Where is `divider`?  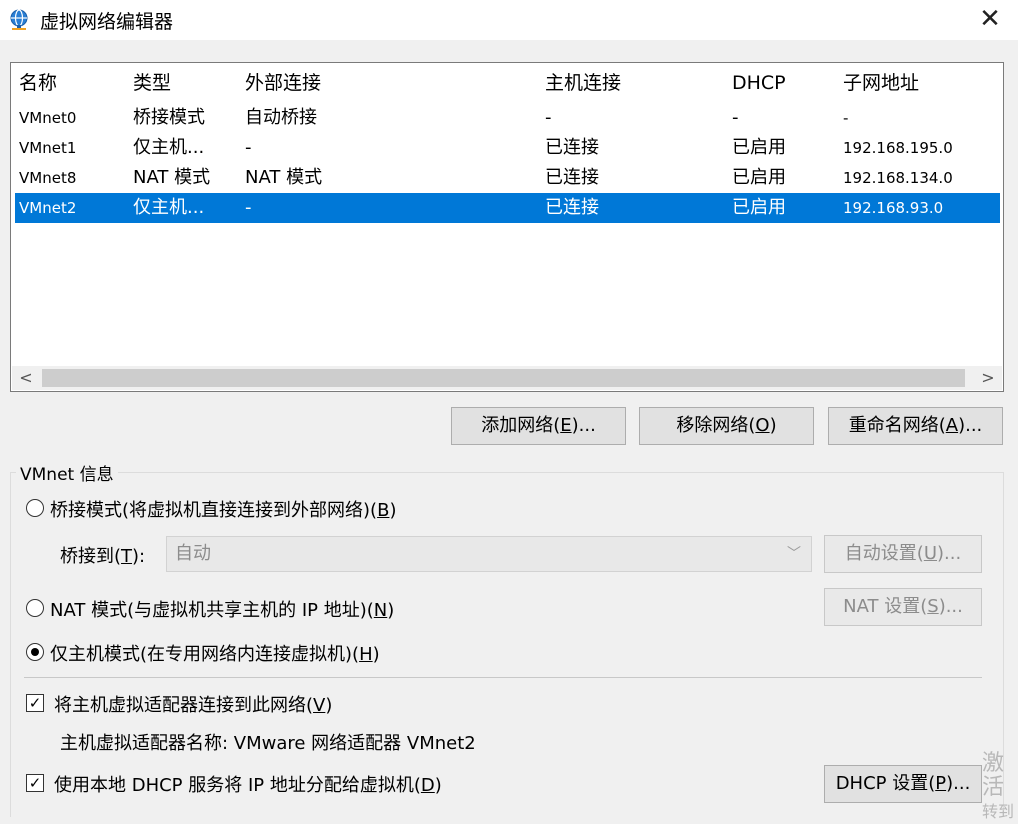 divider is located at coordinates (503, 677).